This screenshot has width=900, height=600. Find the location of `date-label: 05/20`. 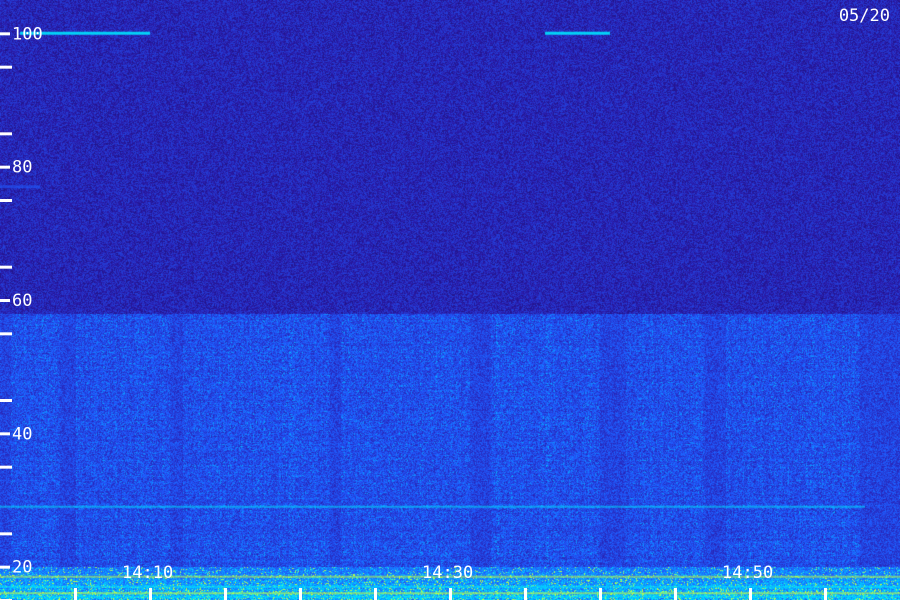

date-label: 05/20 is located at coordinates (864, 16).